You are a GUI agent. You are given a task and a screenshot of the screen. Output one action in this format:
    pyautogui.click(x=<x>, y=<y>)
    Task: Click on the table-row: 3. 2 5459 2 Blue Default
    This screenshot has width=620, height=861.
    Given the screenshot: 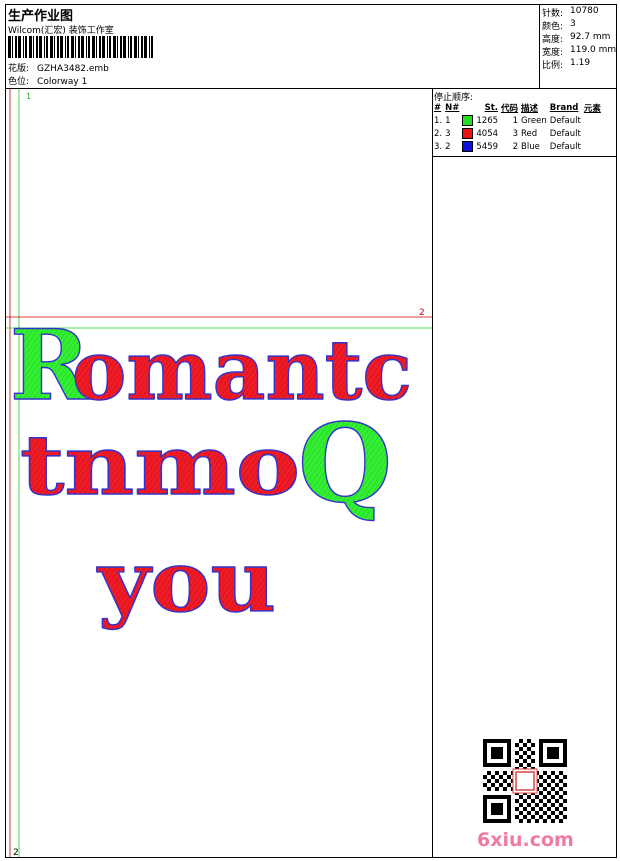 What is the action you would take?
    pyautogui.click(x=519, y=146)
    